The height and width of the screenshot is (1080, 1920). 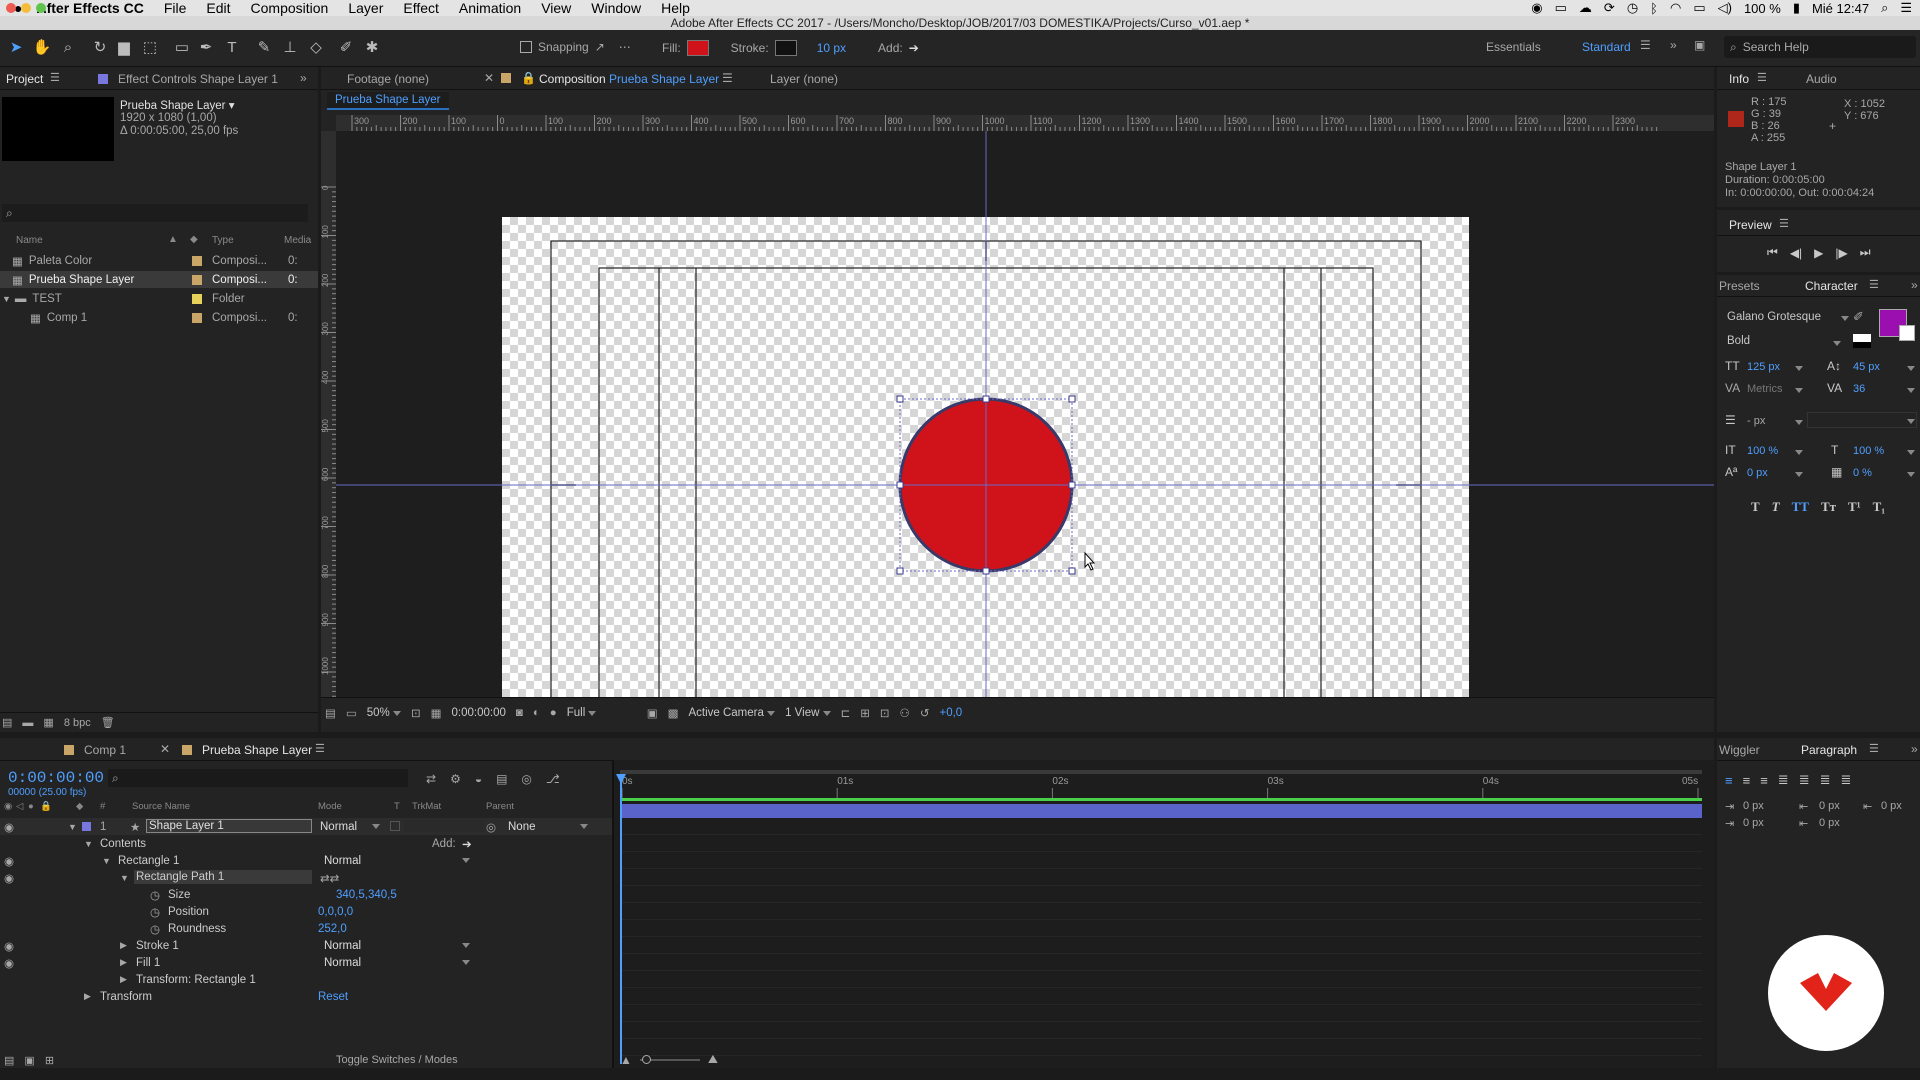 What do you see at coordinates (1161, 811) in the screenshot?
I see `layer-duration-bar` at bounding box center [1161, 811].